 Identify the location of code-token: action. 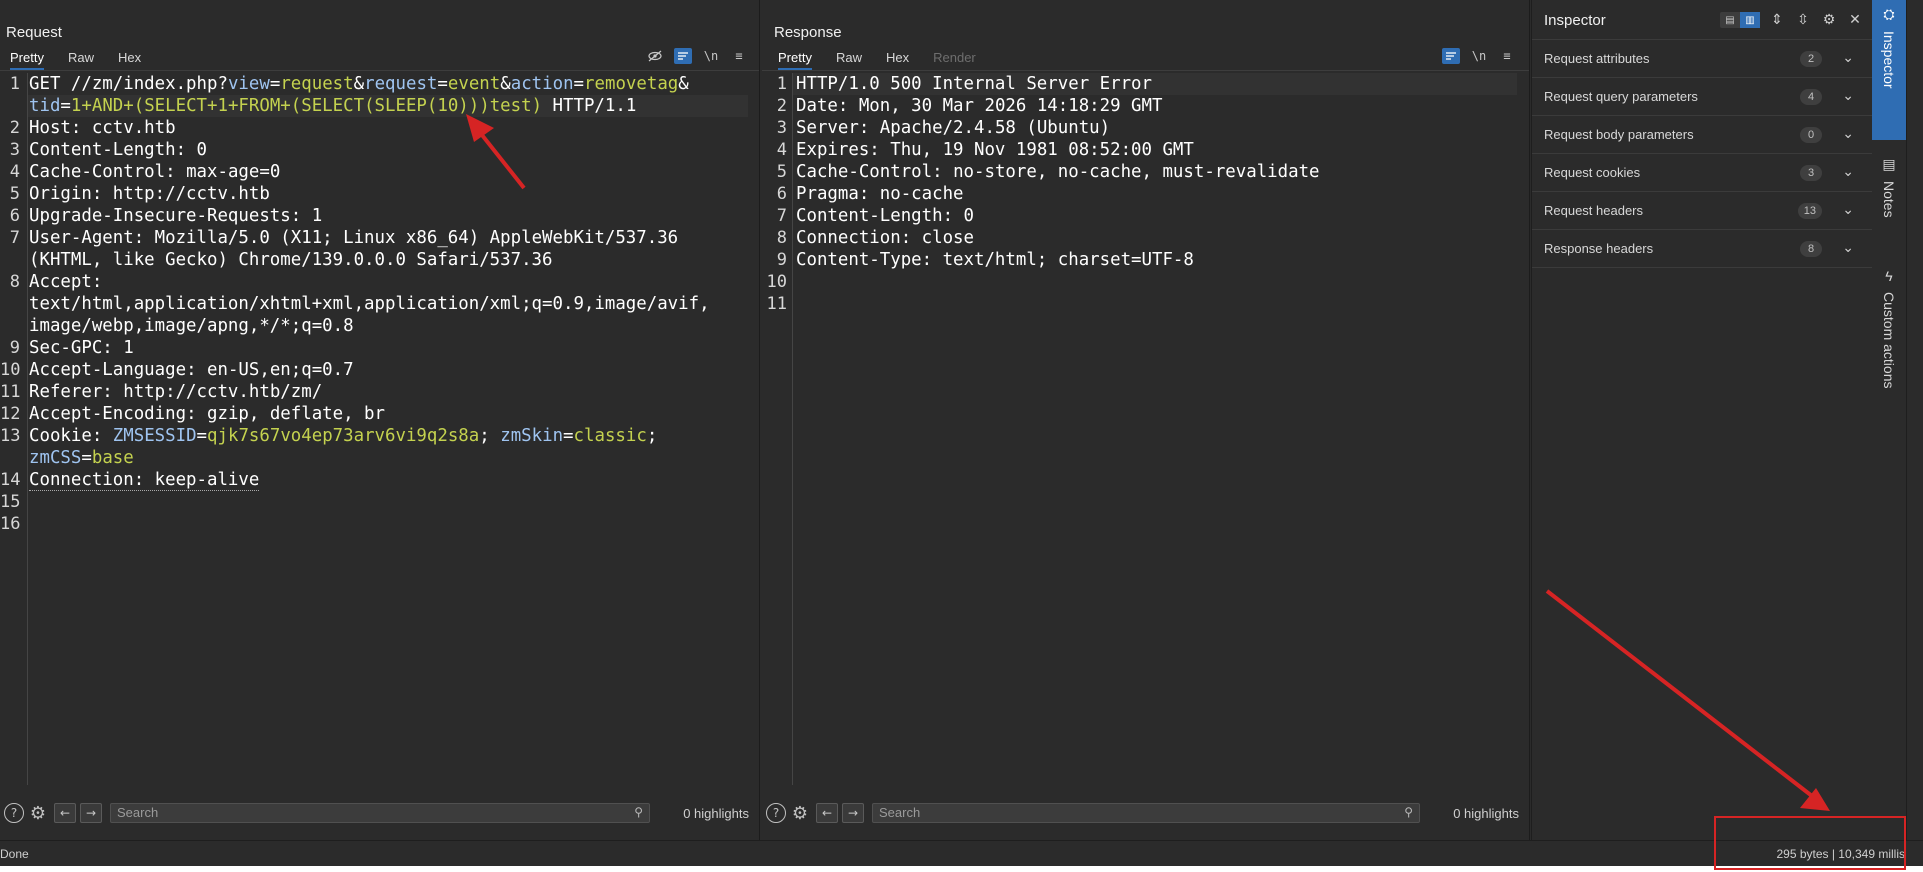
(542, 84).